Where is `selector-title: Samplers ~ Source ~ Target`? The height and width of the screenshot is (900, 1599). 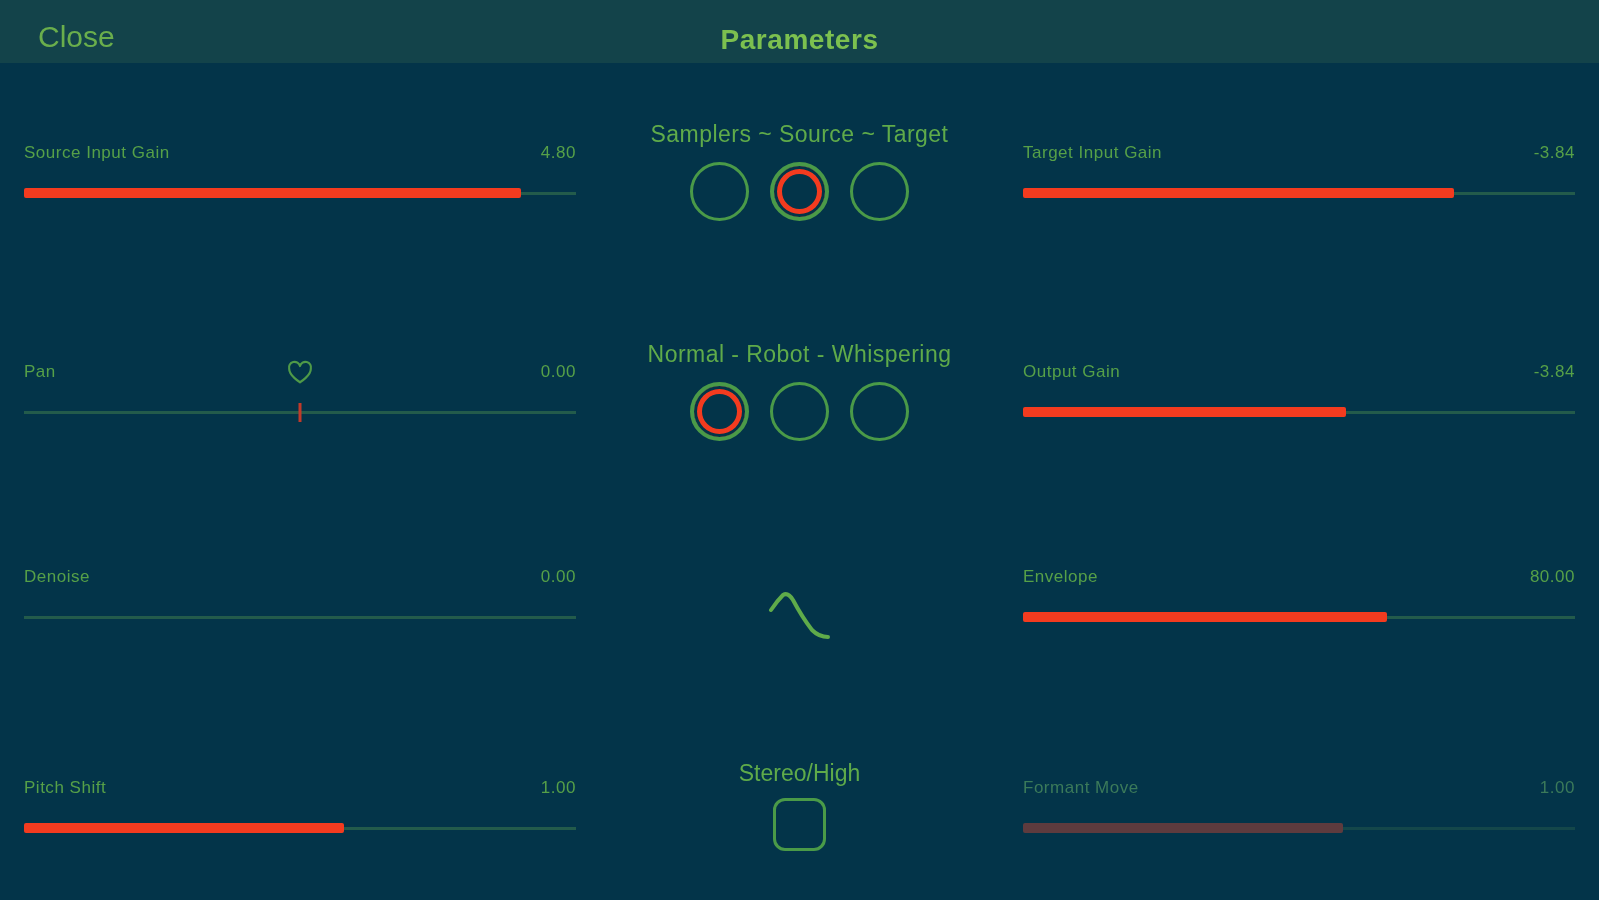 selector-title: Samplers ~ Source ~ Target is located at coordinates (799, 134).